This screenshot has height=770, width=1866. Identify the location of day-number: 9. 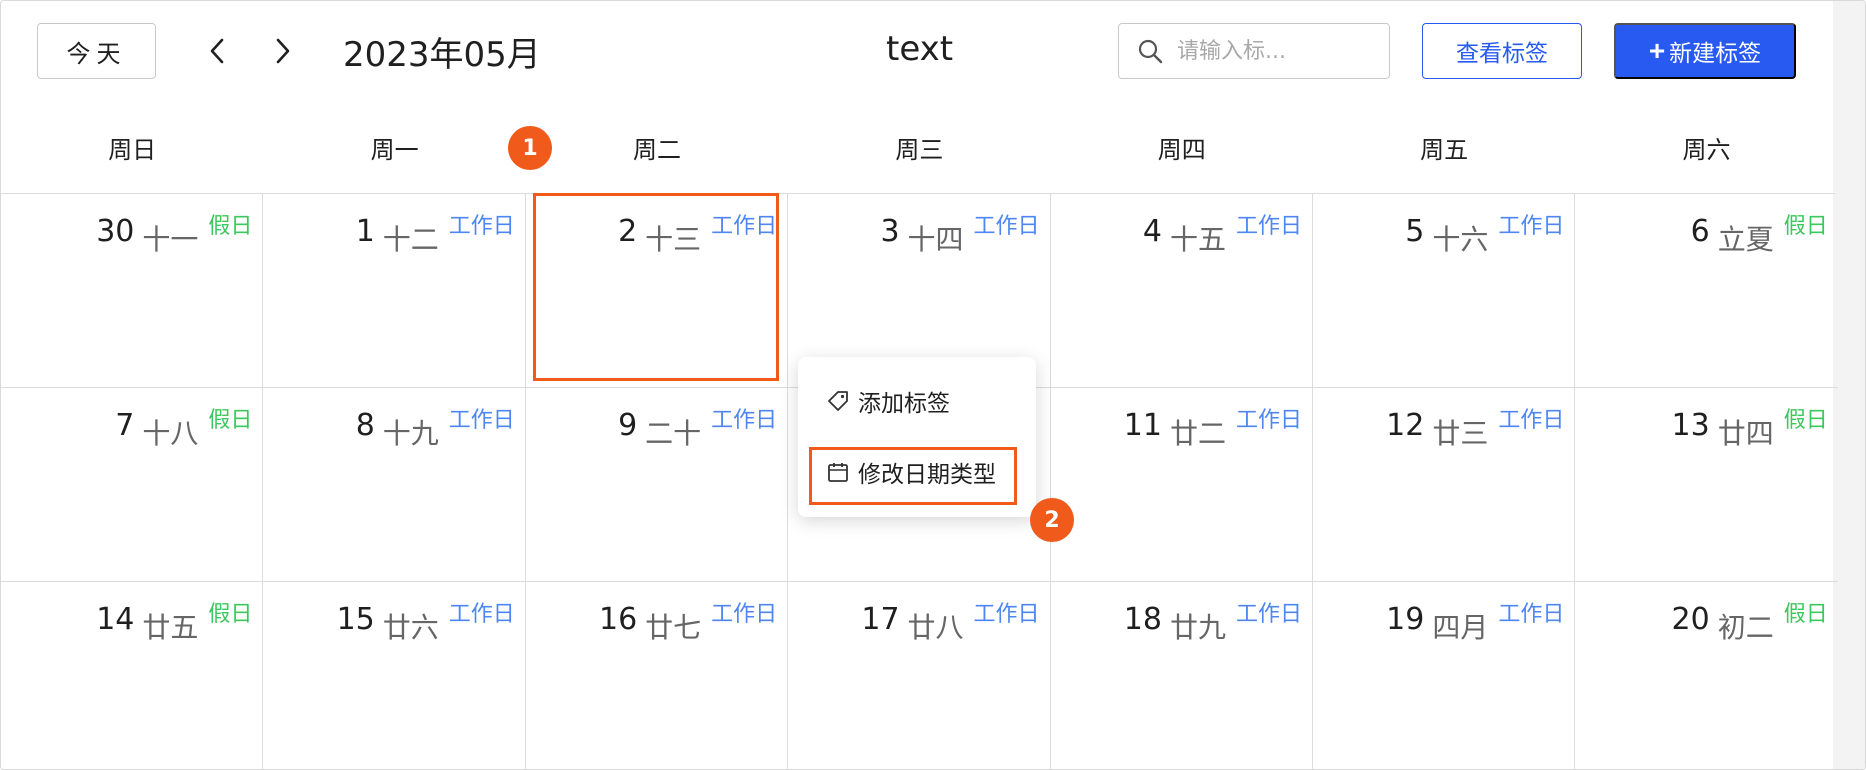
(628, 425).